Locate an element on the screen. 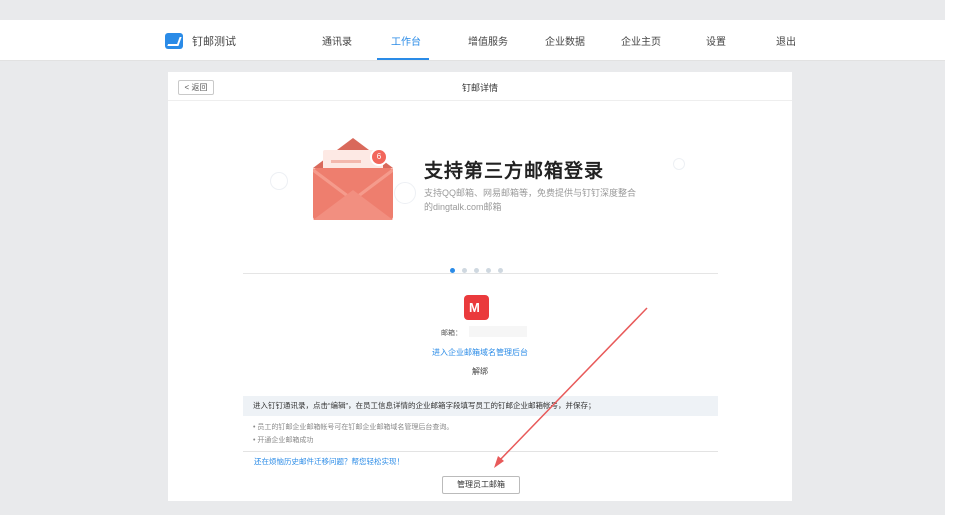 The width and height of the screenshot is (961, 529). header-divider is located at coordinates (480, 100).